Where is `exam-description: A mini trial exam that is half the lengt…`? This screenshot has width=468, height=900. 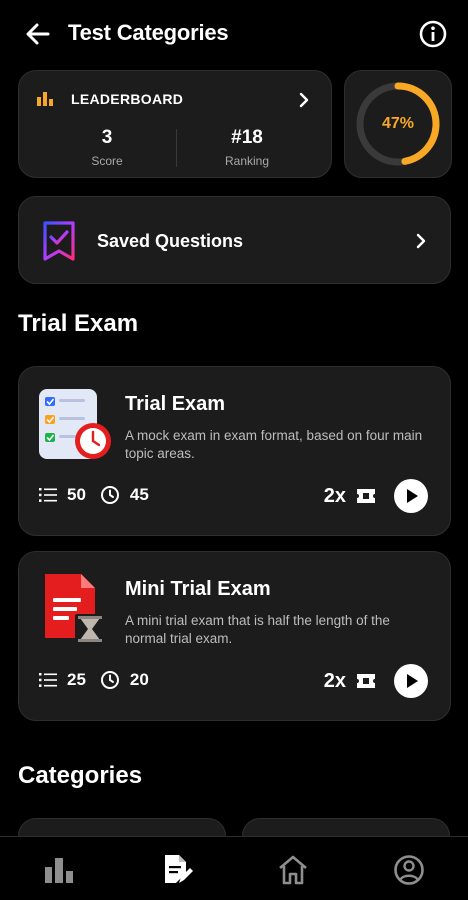 exam-description: A mini trial exam that is half the lengt… is located at coordinates (257, 629).